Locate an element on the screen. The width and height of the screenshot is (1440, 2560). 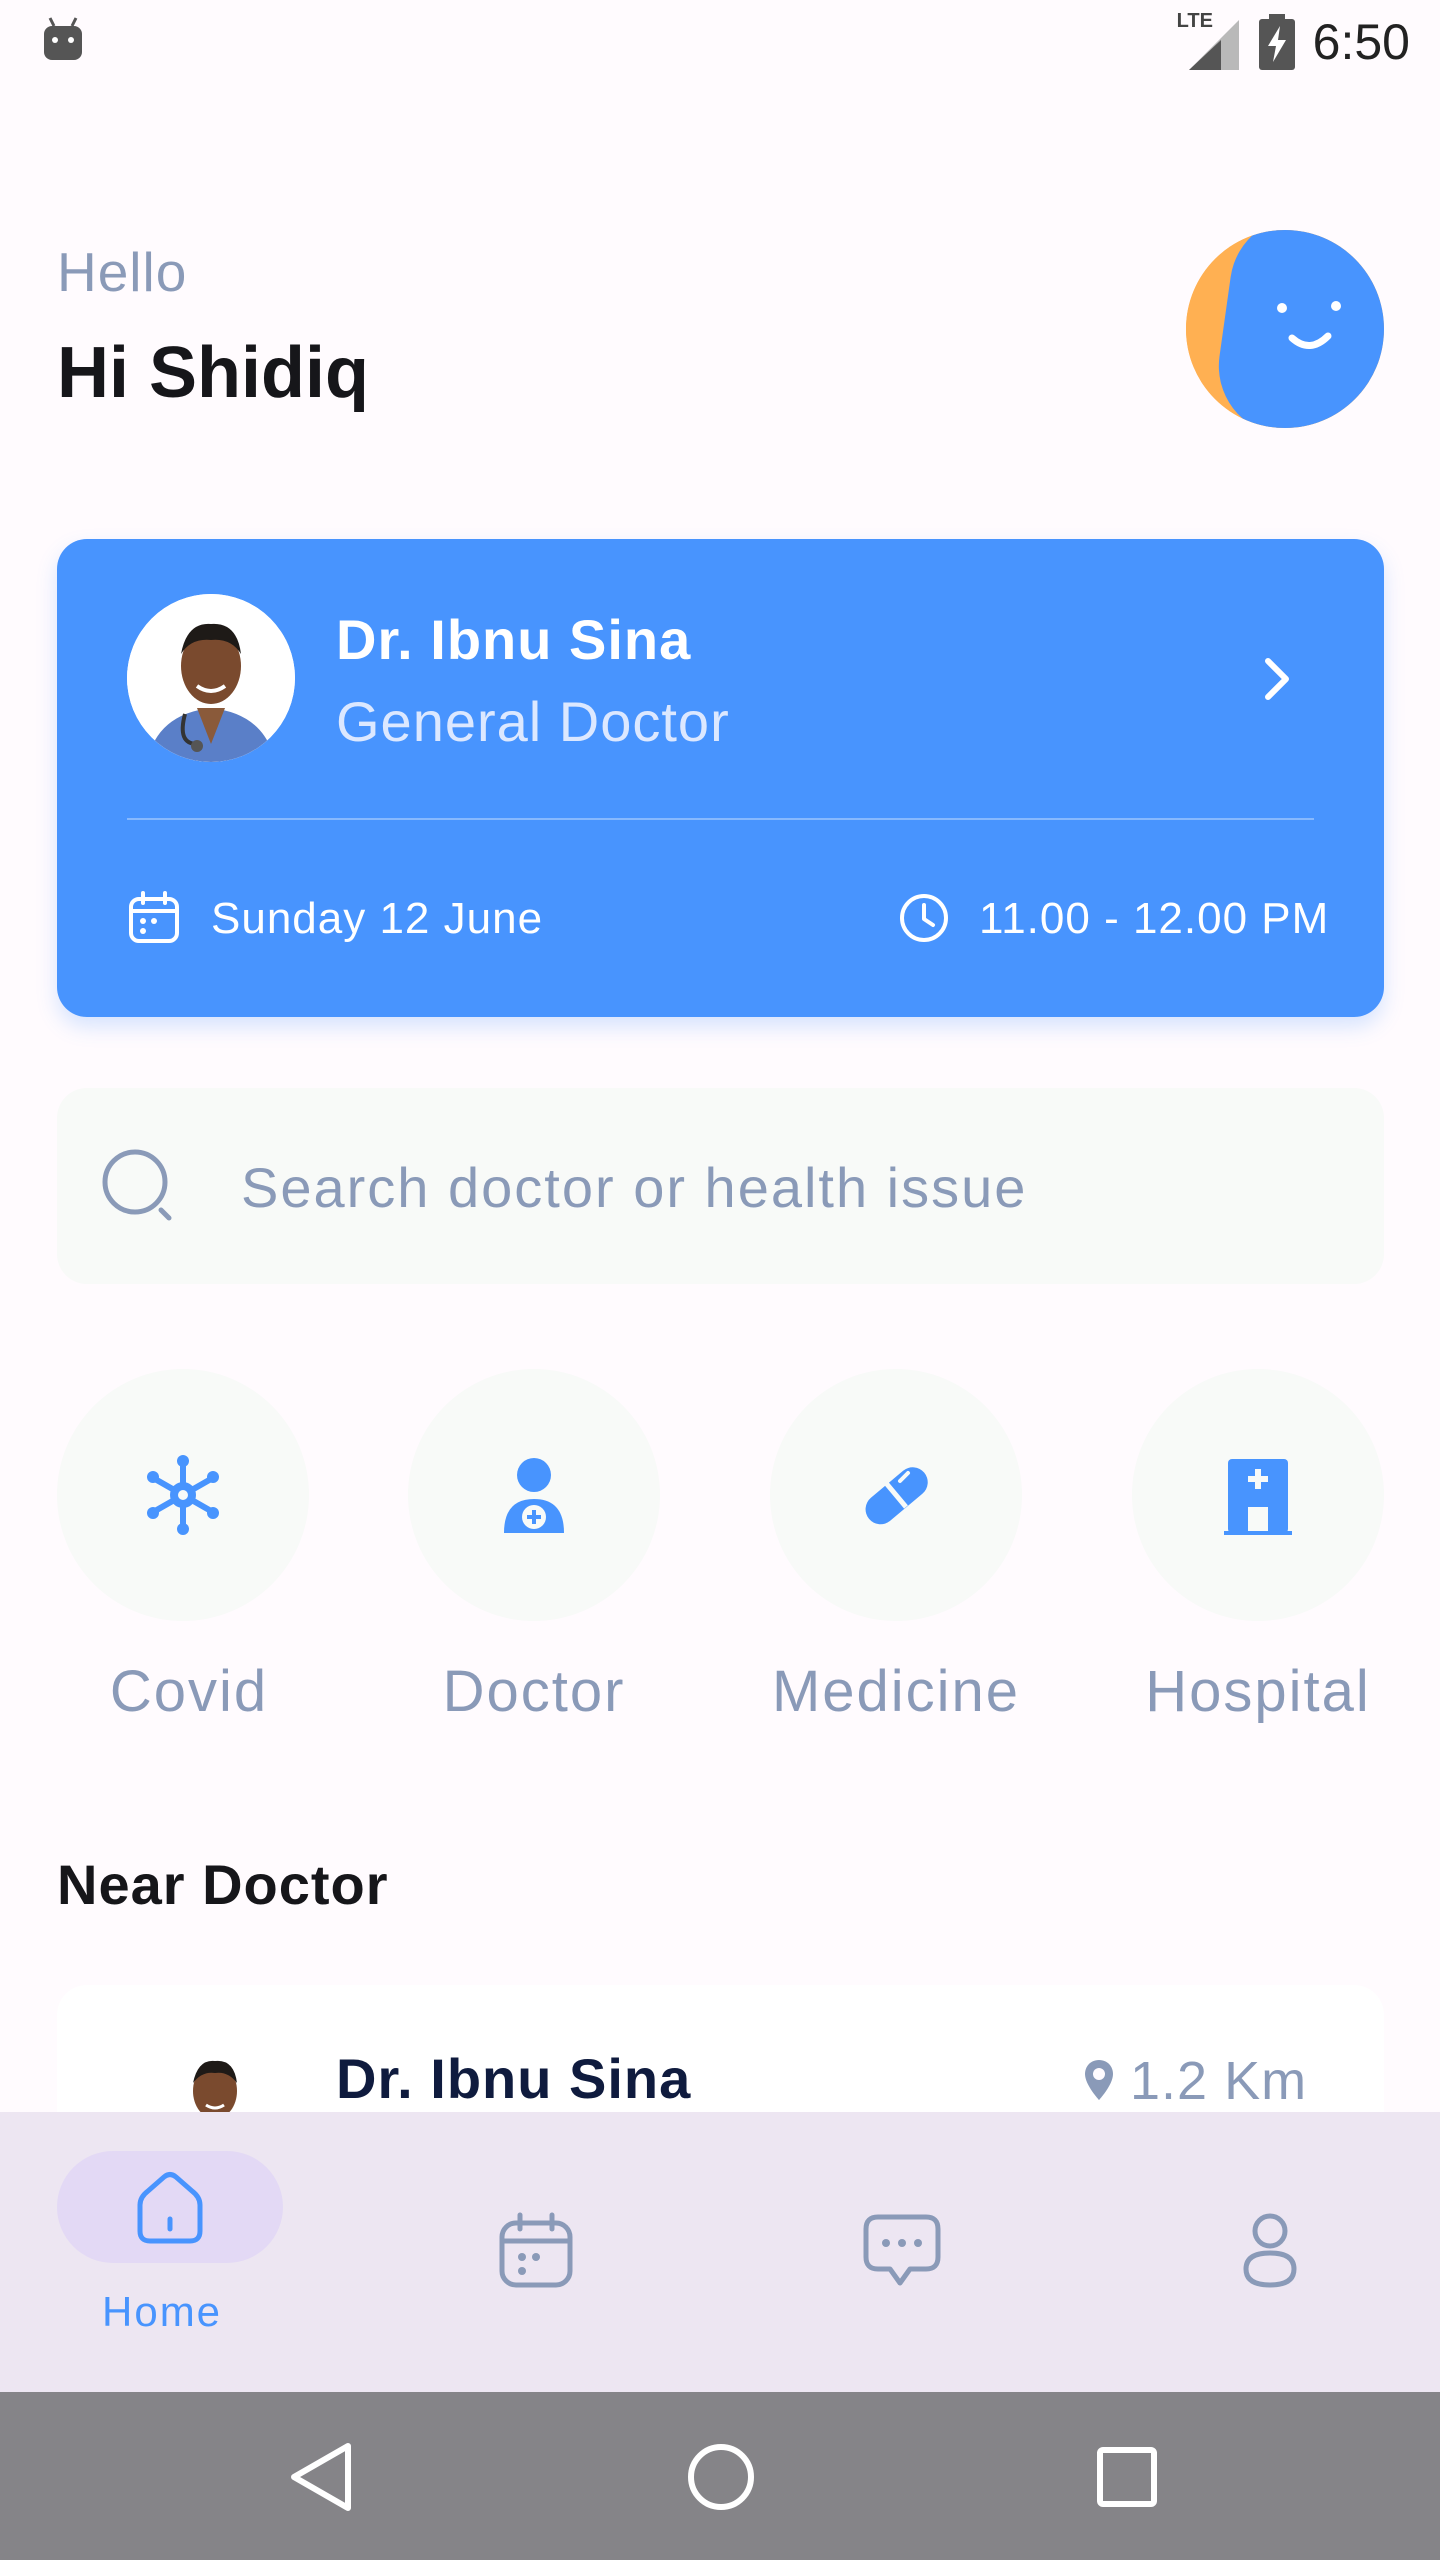
location-pin-icon is located at coordinates (1099, 2080).